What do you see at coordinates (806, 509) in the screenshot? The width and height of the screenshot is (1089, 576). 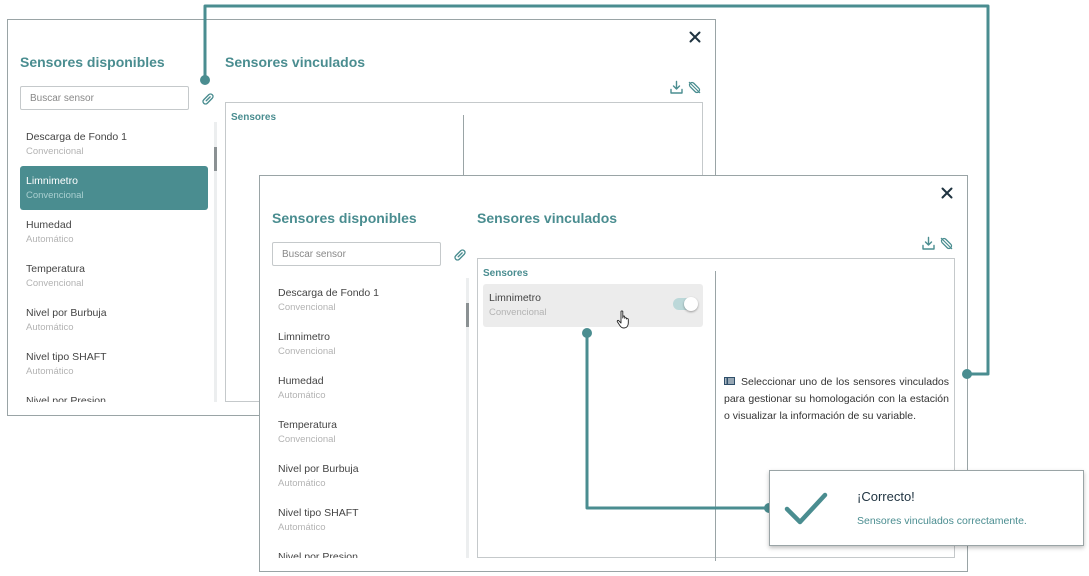 I see `check-icon` at bounding box center [806, 509].